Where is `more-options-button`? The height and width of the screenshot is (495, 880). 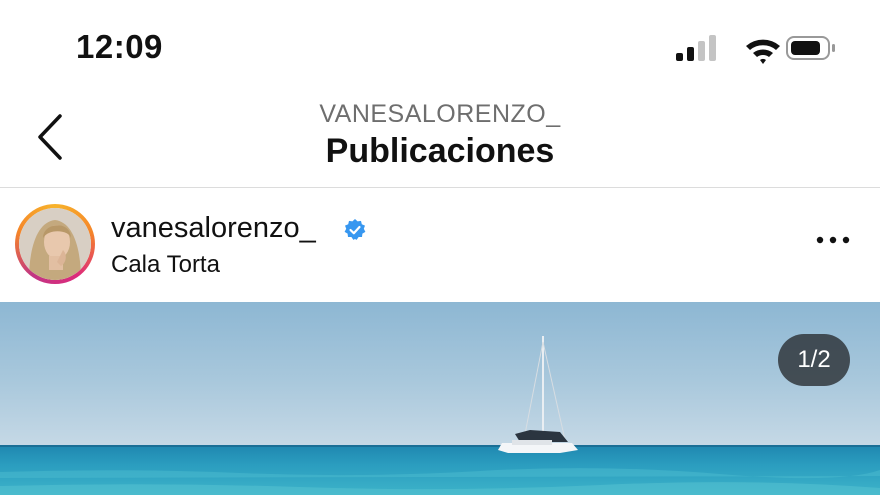 more-options-button is located at coordinates (833, 240).